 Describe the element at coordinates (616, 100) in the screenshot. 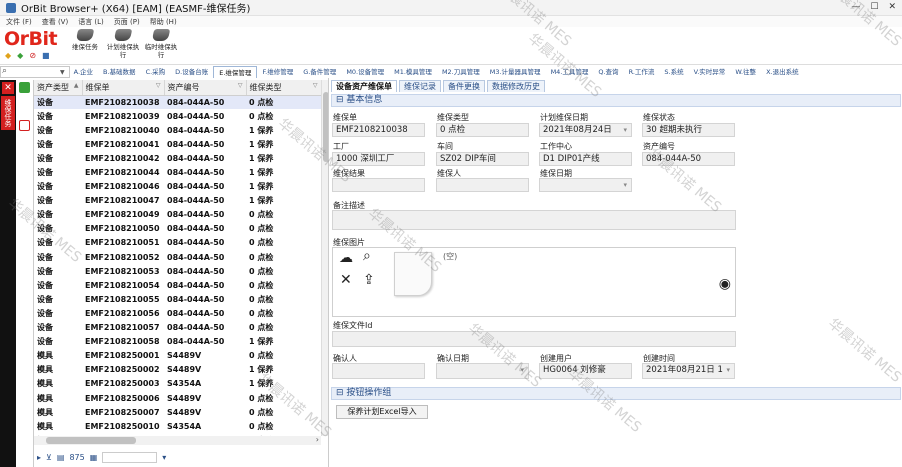

I see `section-basic-info: ⊟ 基本信息` at that location.